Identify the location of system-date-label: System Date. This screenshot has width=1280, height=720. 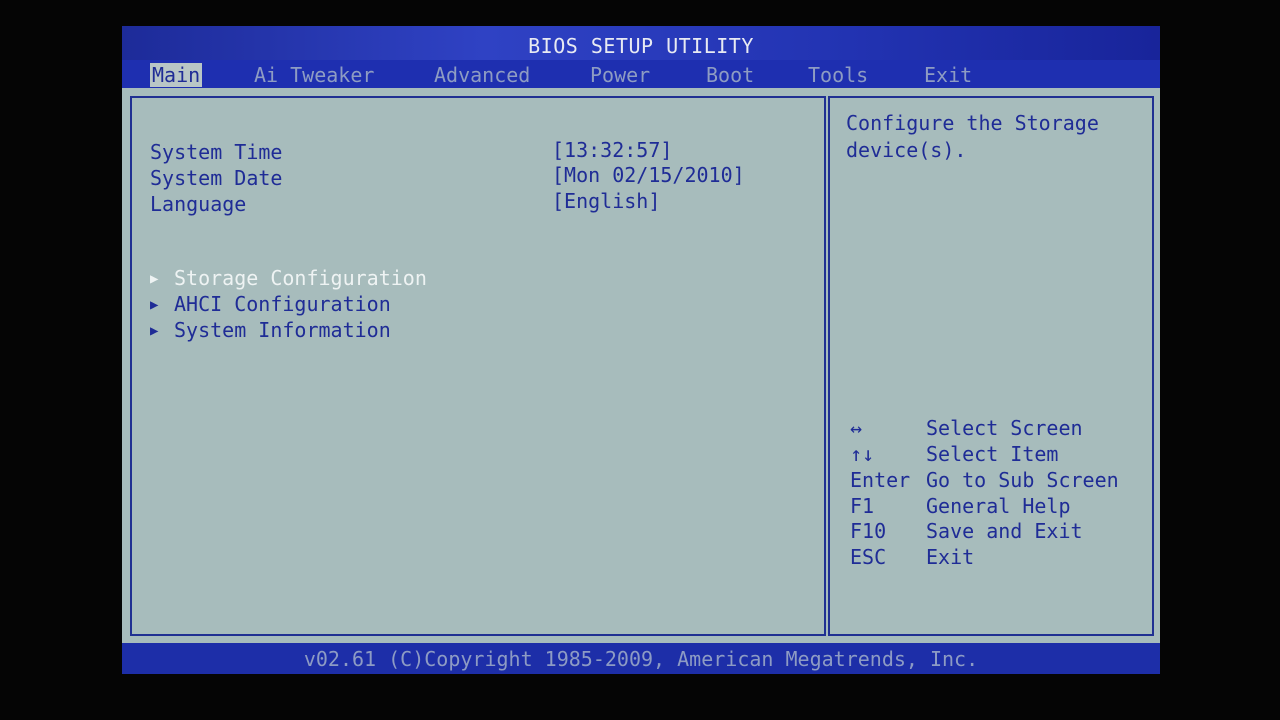
(216, 178).